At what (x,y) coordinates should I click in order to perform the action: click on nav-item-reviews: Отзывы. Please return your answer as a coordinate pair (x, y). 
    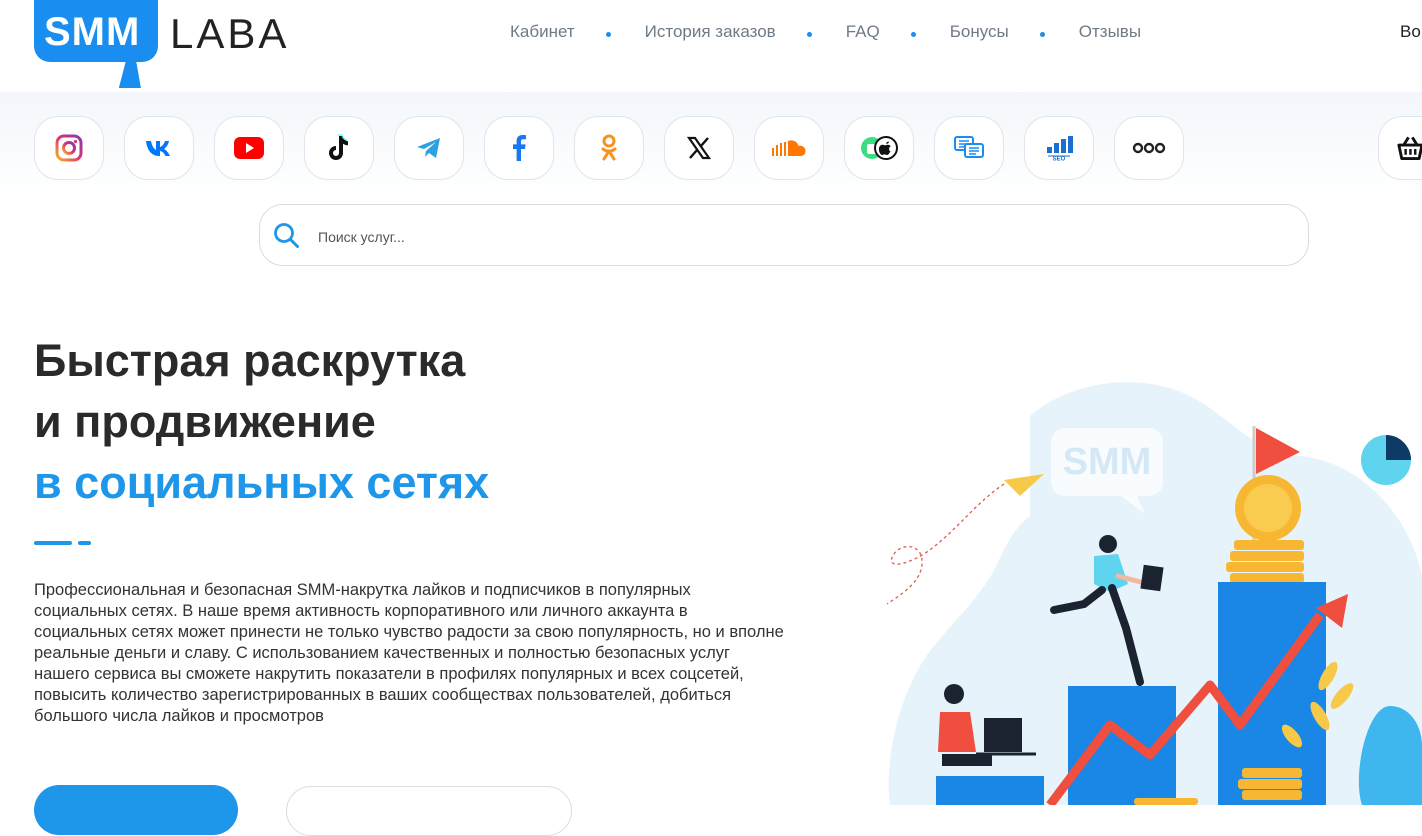
    Looking at the image, I should click on (1110, 32).